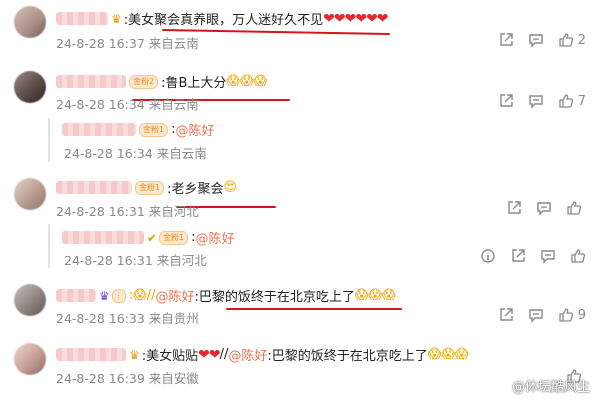 The image size is (600, 403). Describe the element at coordinates (170, 356) in the screenshot. I see `comment-text: :美女贴贴` at that location.